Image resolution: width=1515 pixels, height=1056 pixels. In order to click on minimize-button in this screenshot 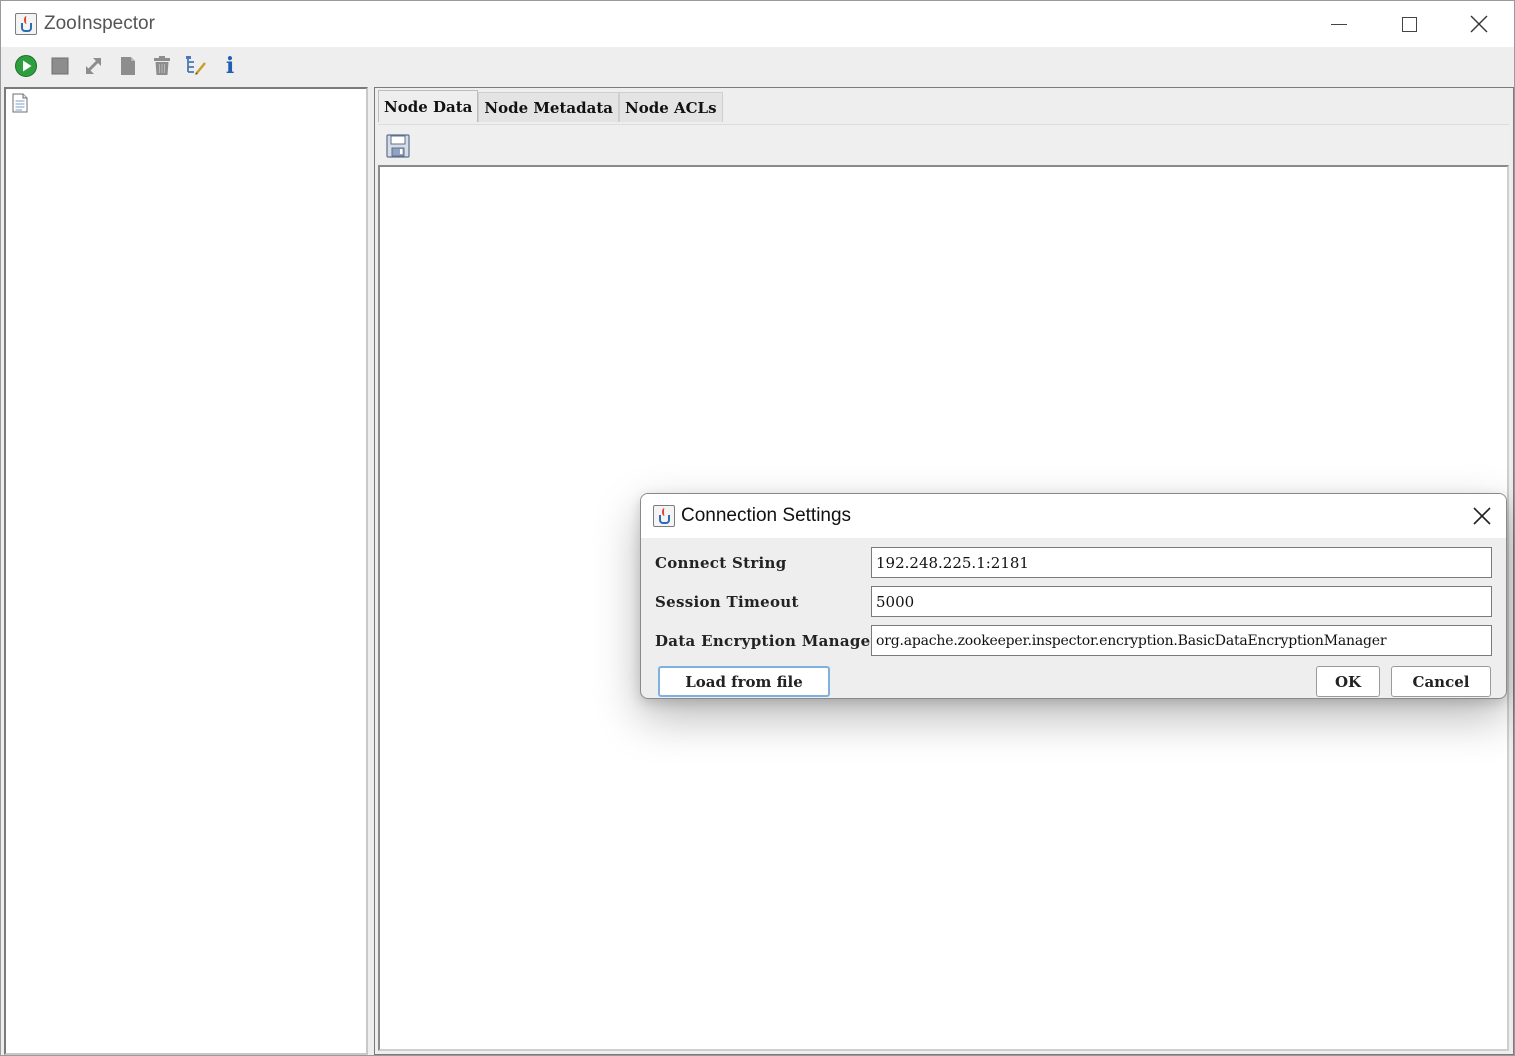, I will do `click(1339, 24)`.